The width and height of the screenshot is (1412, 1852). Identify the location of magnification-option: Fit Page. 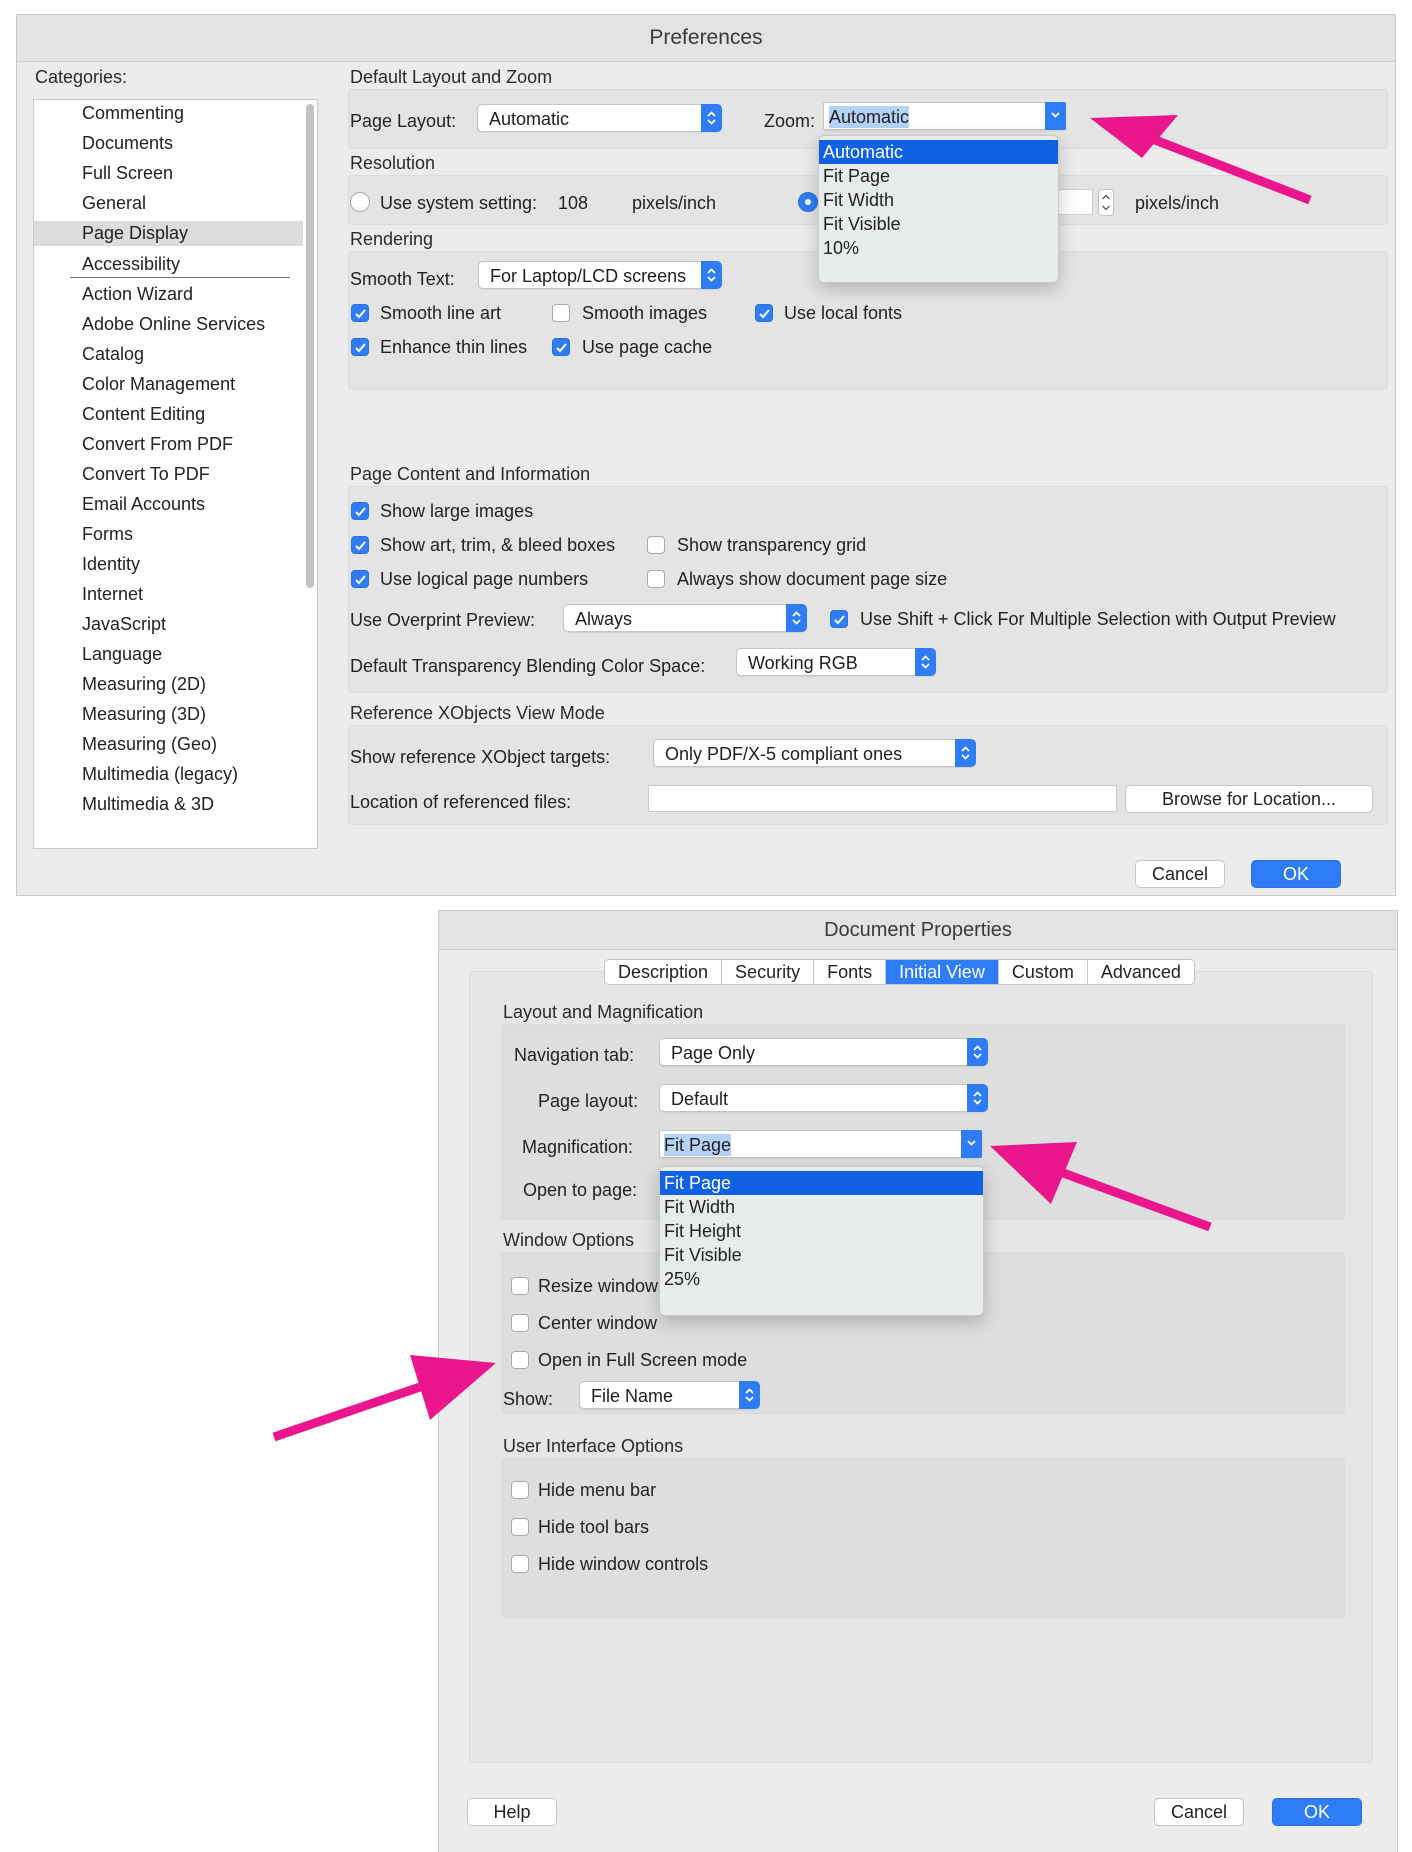
(821, 1183).